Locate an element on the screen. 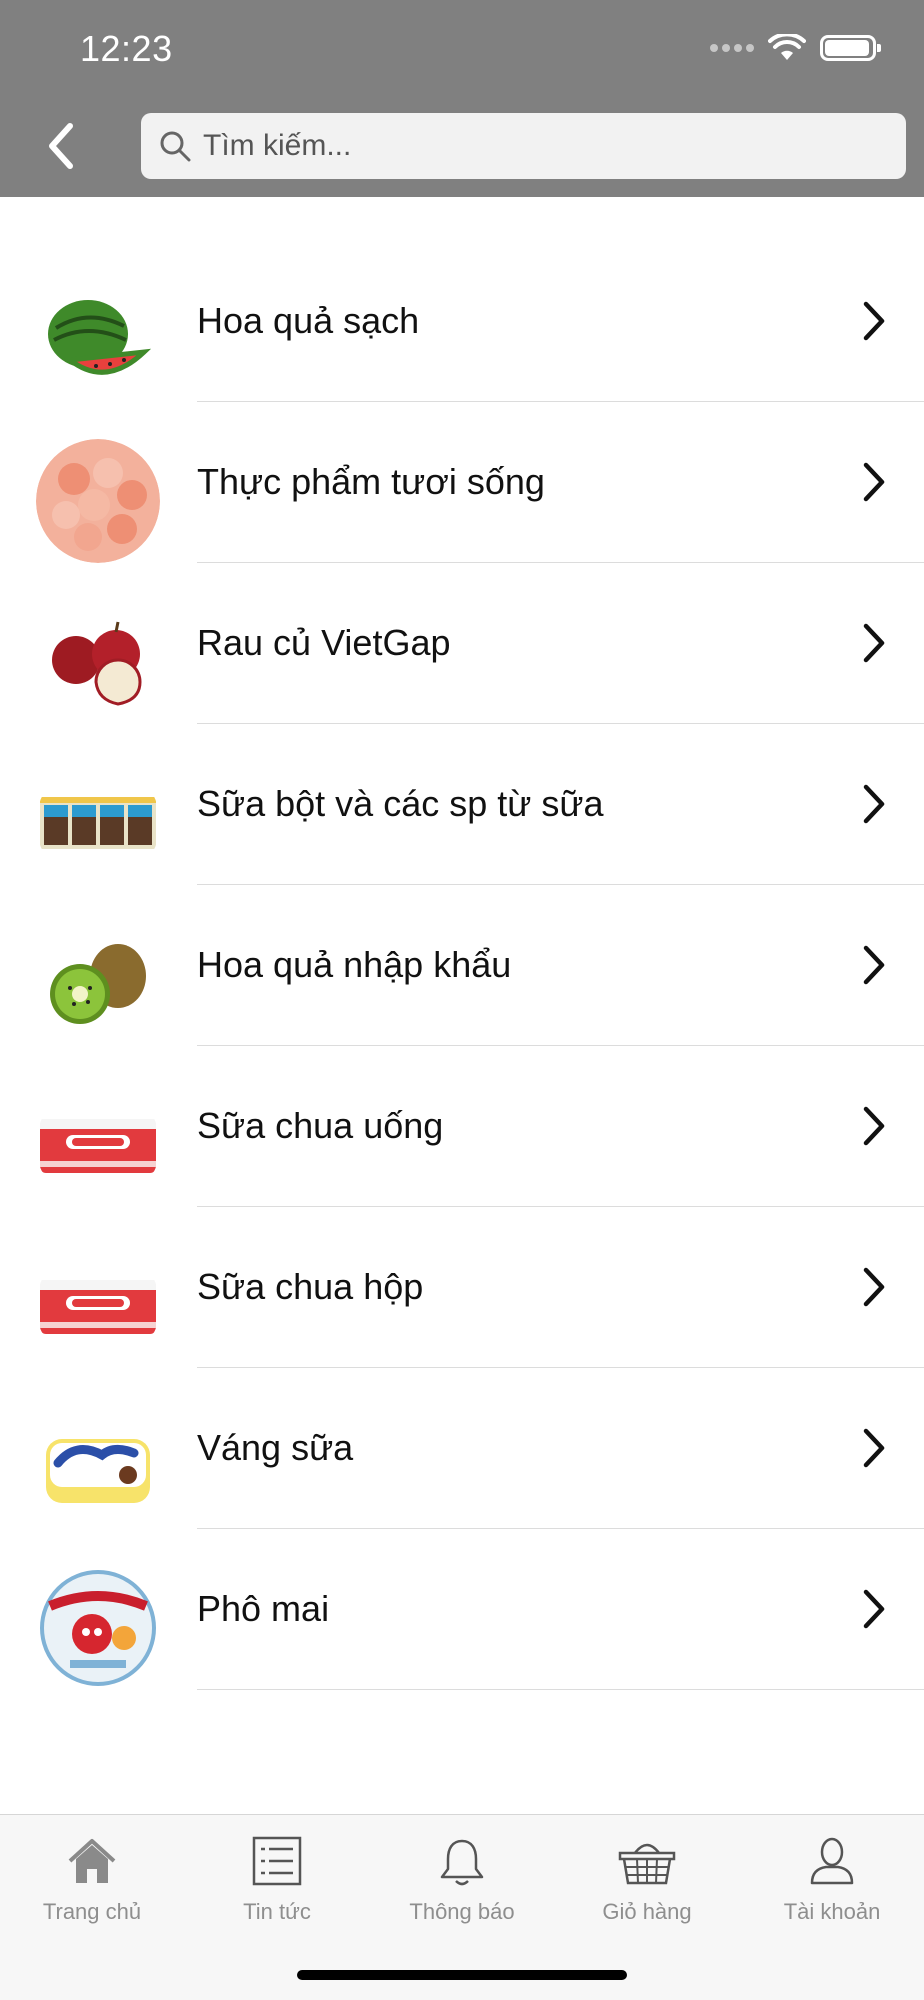 The image size is (924, 2000). status-icons is located at coordinates (795, 48).